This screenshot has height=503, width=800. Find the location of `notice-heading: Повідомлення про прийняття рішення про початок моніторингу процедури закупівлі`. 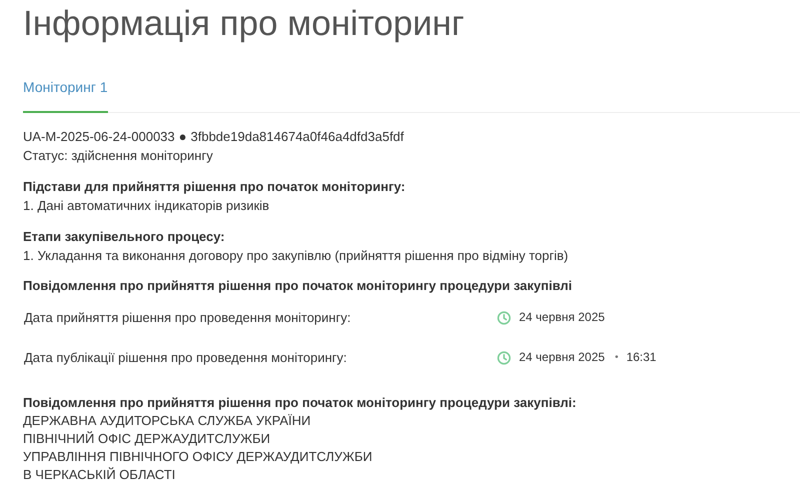

notice-heading: Повідомлення про прийняття рішення про початок моніторингу процедури закупівлі is located at coordinates (298, 286).